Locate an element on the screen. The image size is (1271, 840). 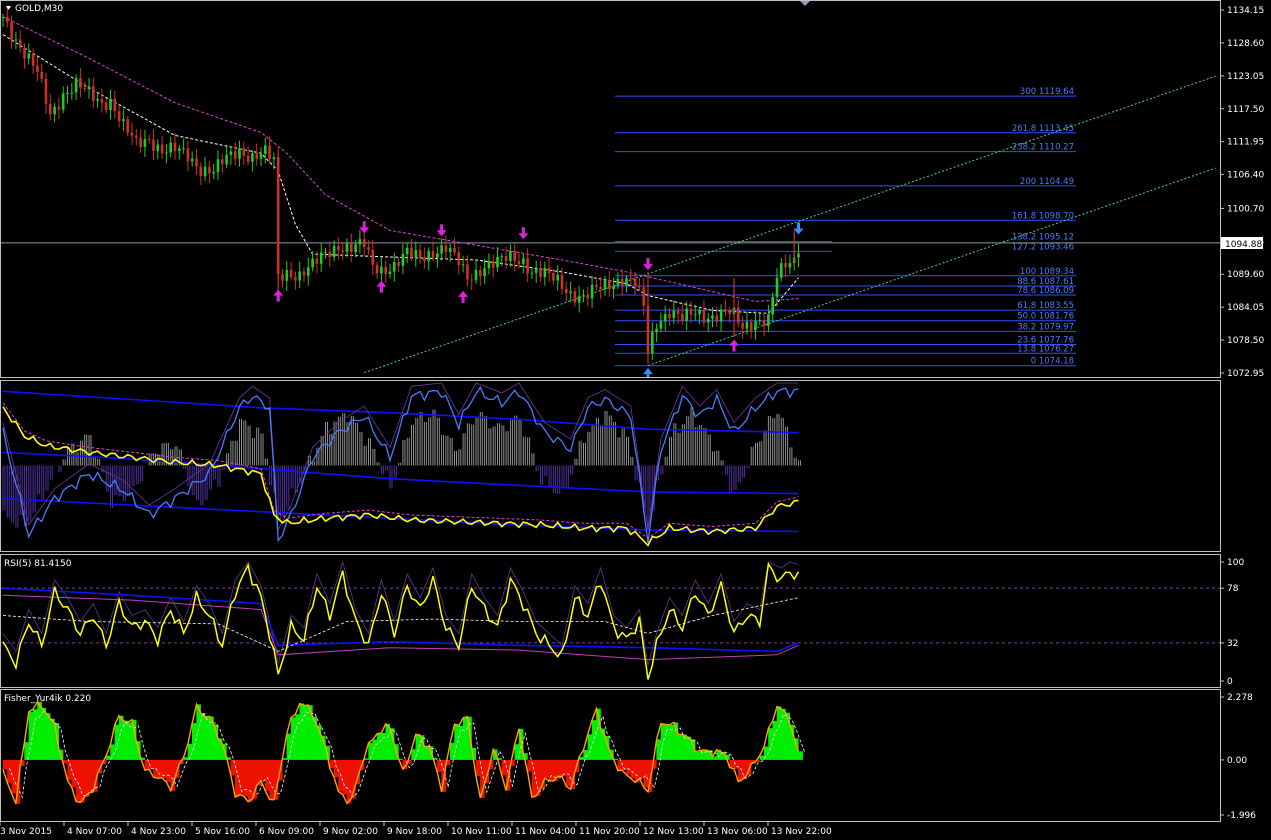
time-tick-label: 4 Nov 23:00 is located at coordinates (158, 832).